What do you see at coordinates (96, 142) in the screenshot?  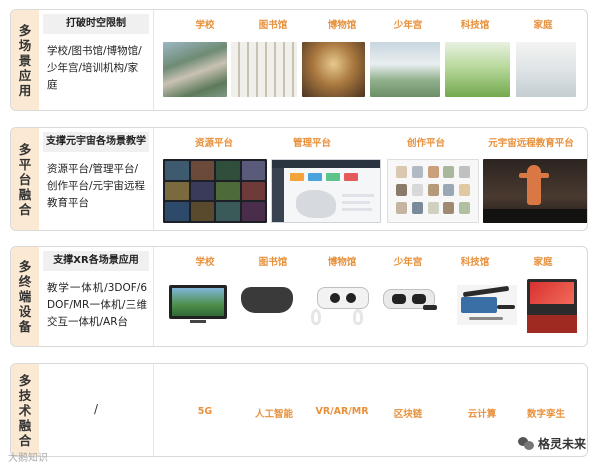 I see `section-header: 支撑元宇宙各场景教学` at bounding box center [96, 142].